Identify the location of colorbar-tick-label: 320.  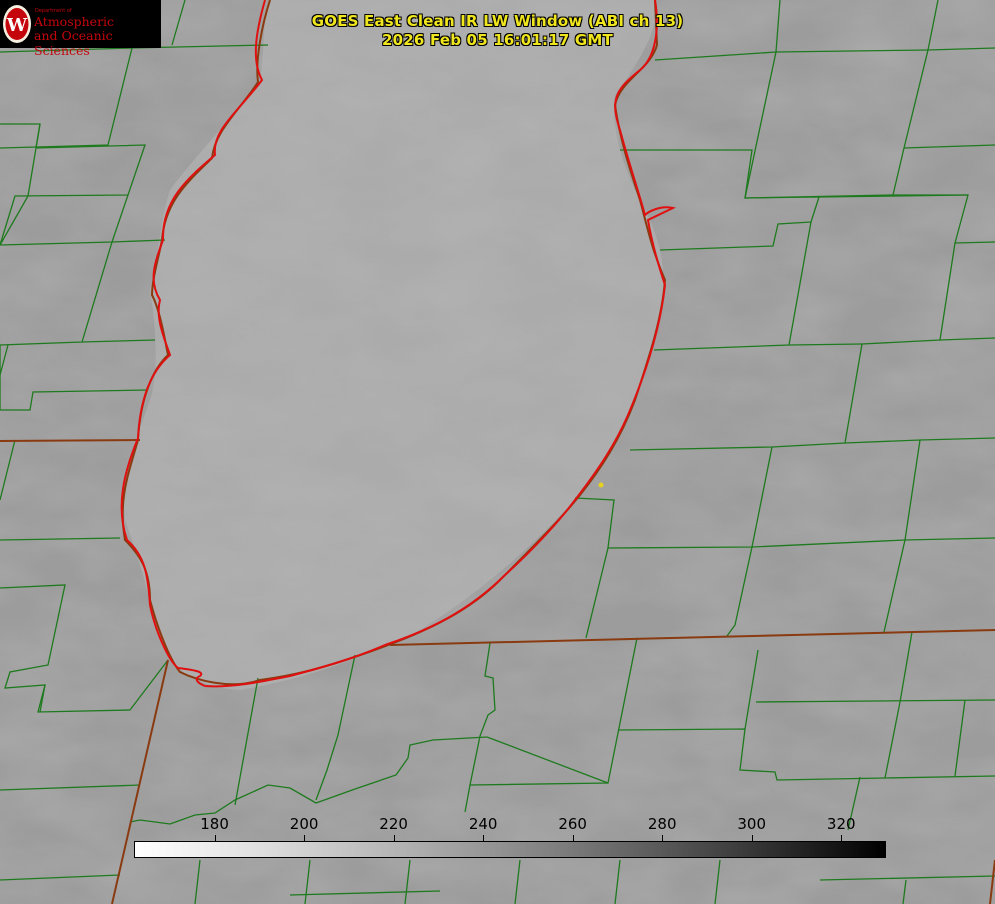
(841, 824).